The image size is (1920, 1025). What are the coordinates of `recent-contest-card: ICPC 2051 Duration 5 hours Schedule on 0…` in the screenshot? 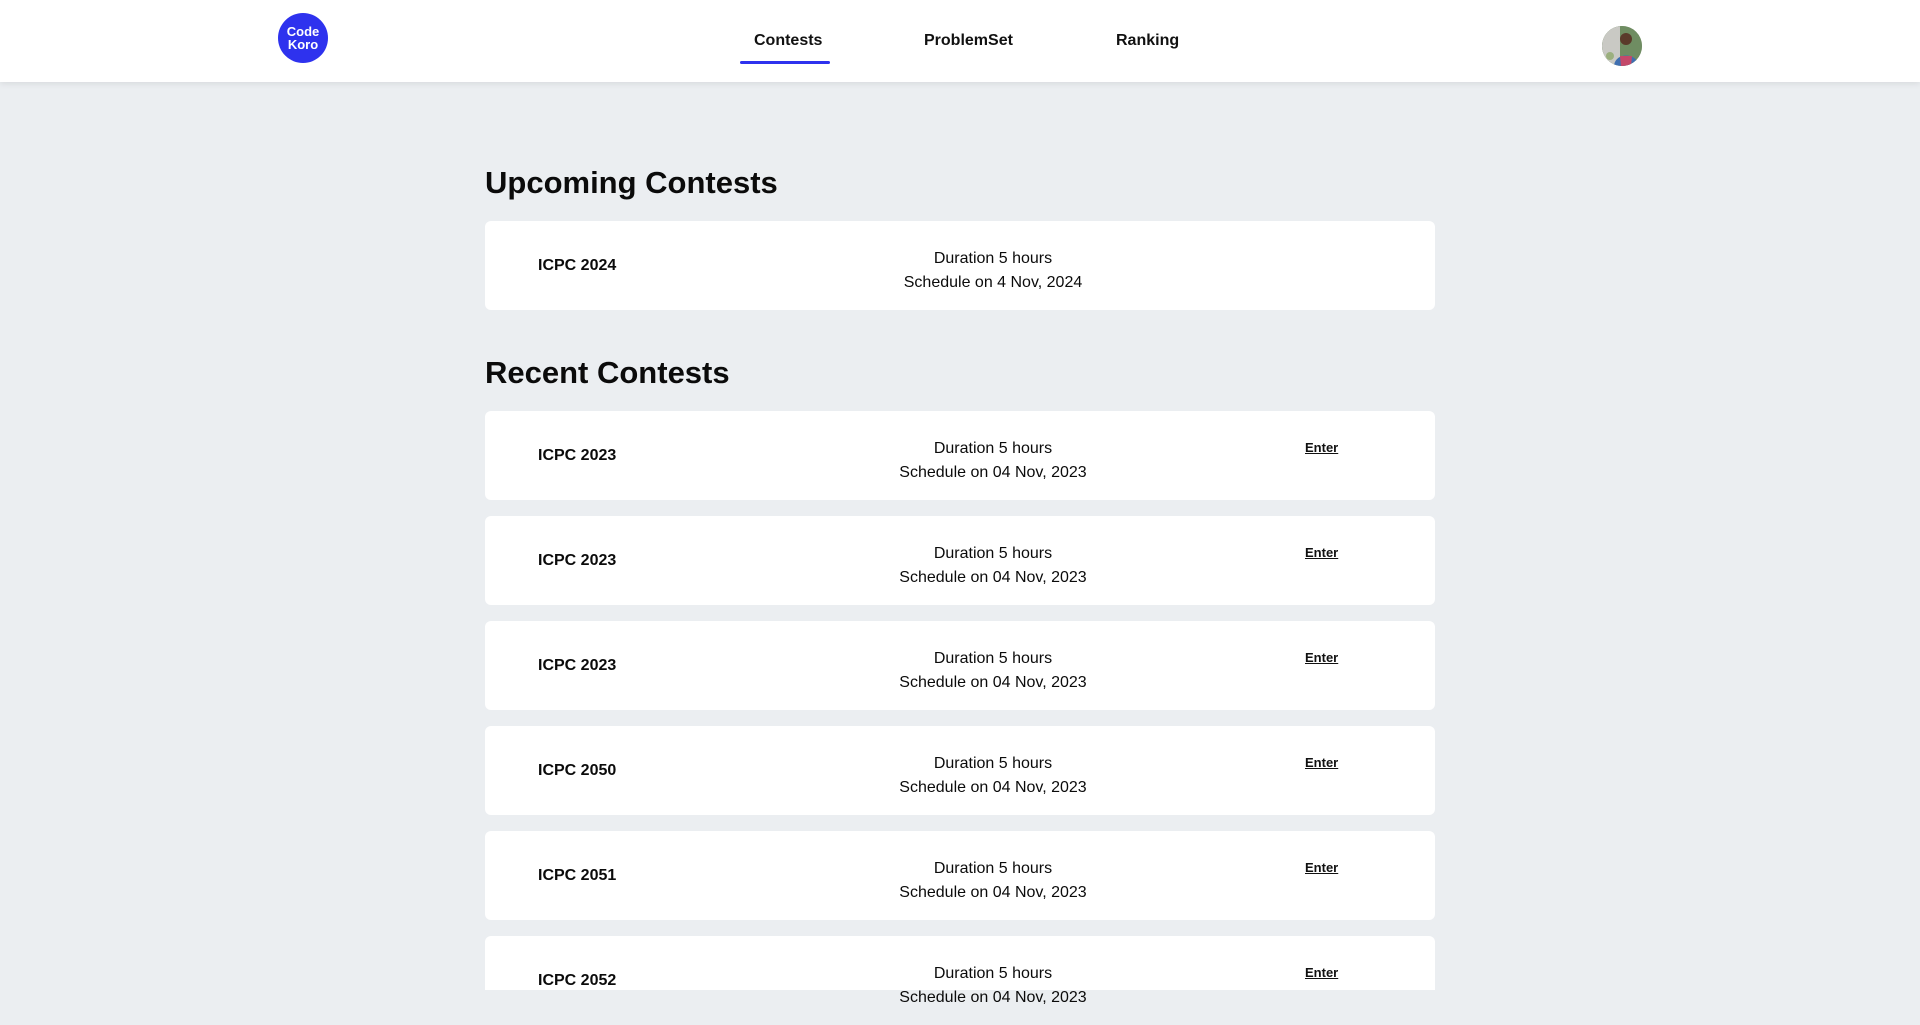 It's located at (960, 875).